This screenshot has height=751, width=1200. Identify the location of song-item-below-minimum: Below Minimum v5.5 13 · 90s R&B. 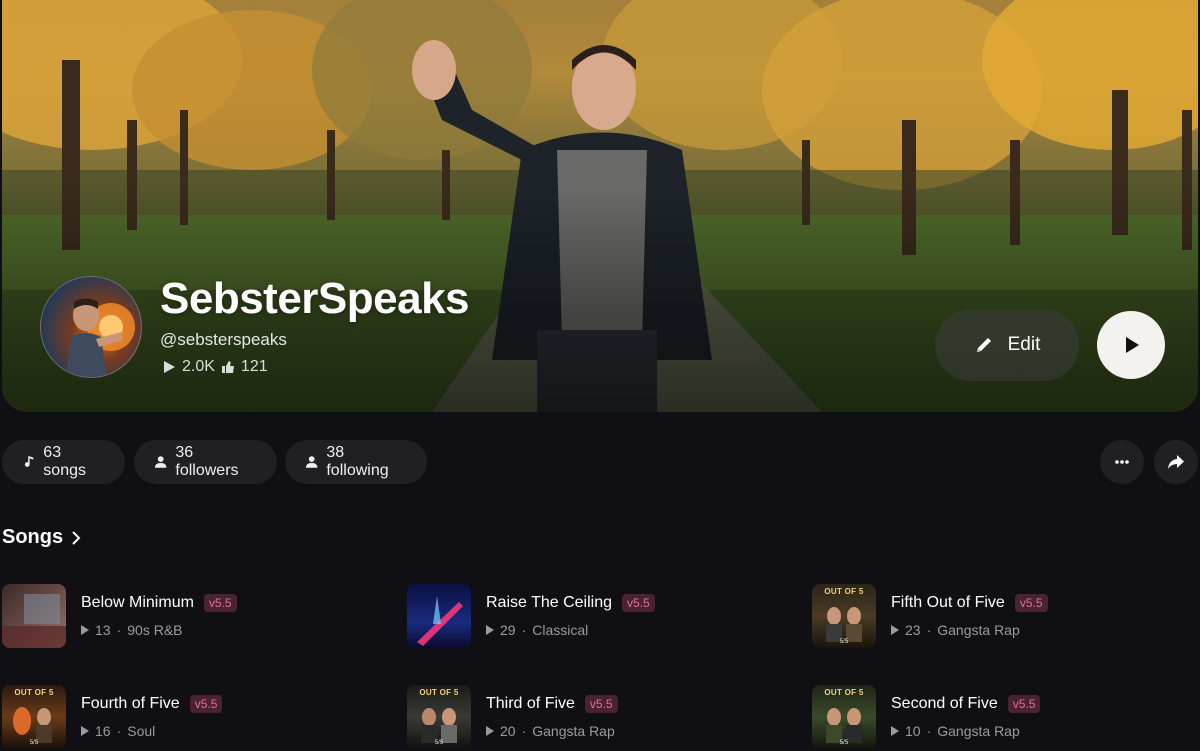
(192, 616).